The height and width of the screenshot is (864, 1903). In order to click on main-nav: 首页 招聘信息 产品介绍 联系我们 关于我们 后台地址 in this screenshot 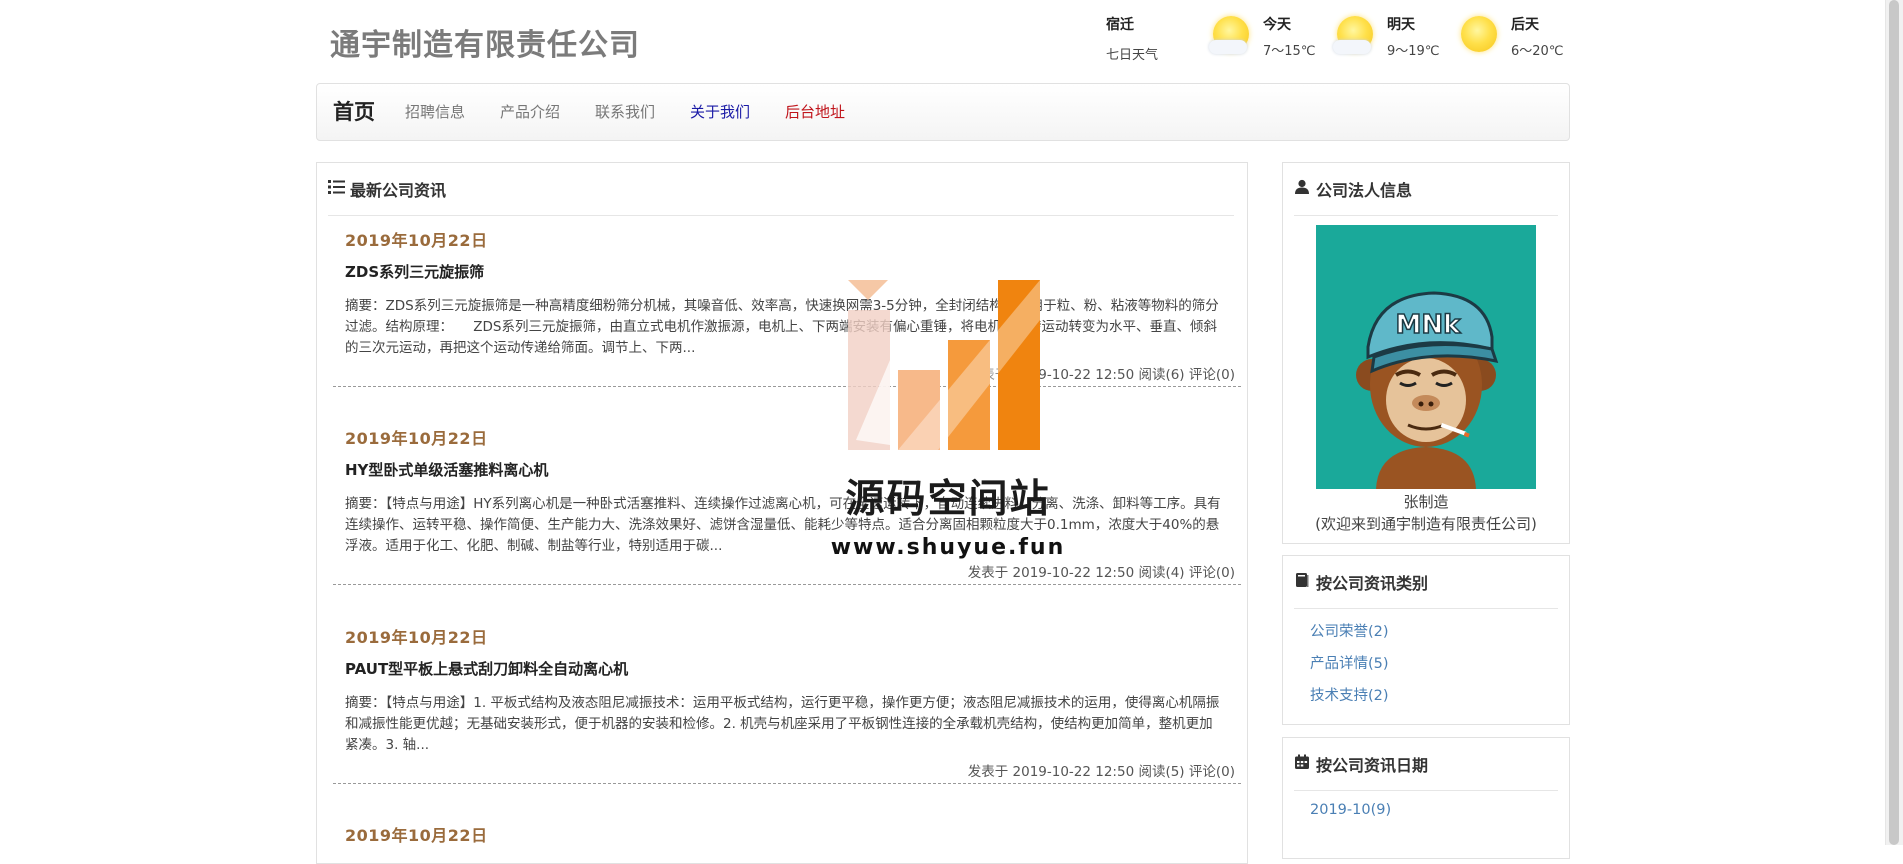, I will do `click(943, 112)`.